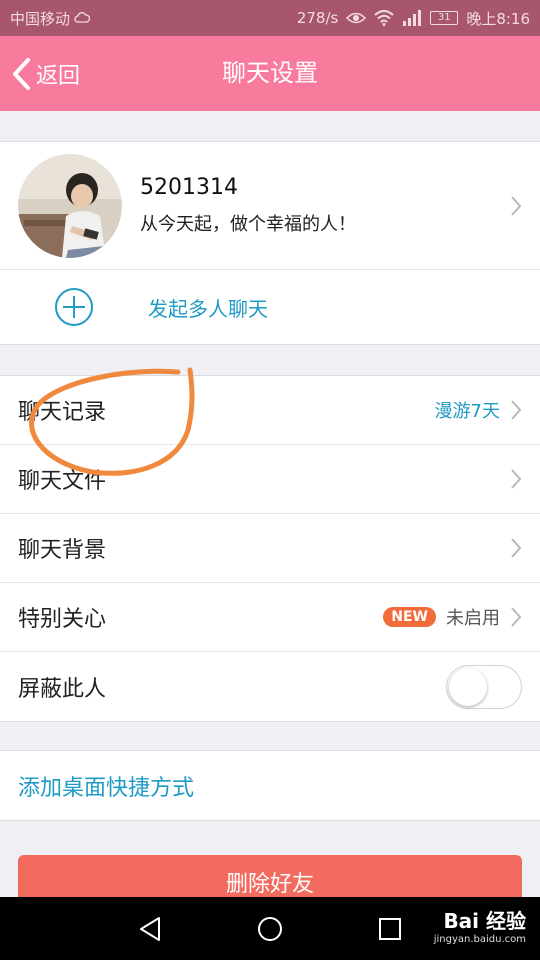  I want to click on block-user-row: 屏蔽此人, so click(270, 686).